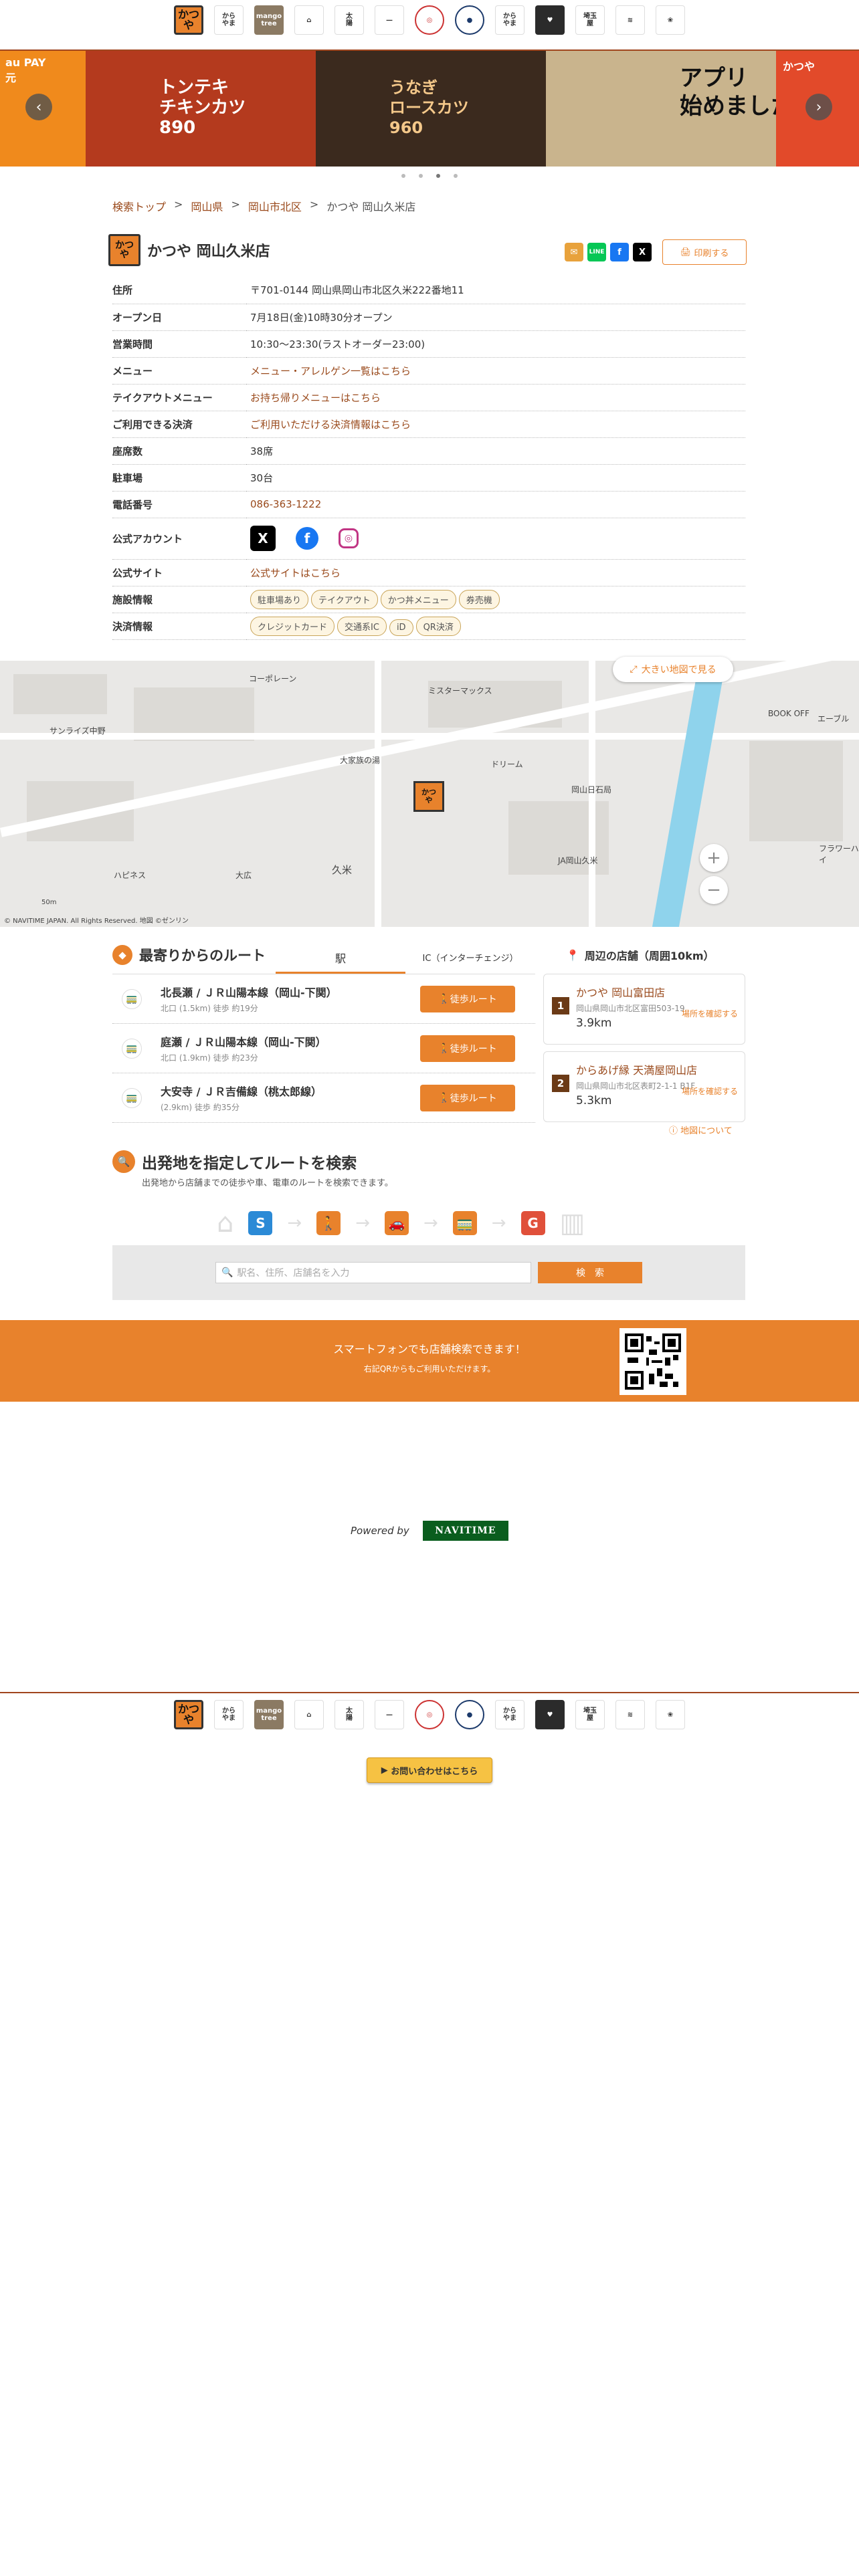 This screenshot has width=859, height=2576. I want to click on carousel-prev-button: ‹, so click(38, 107).